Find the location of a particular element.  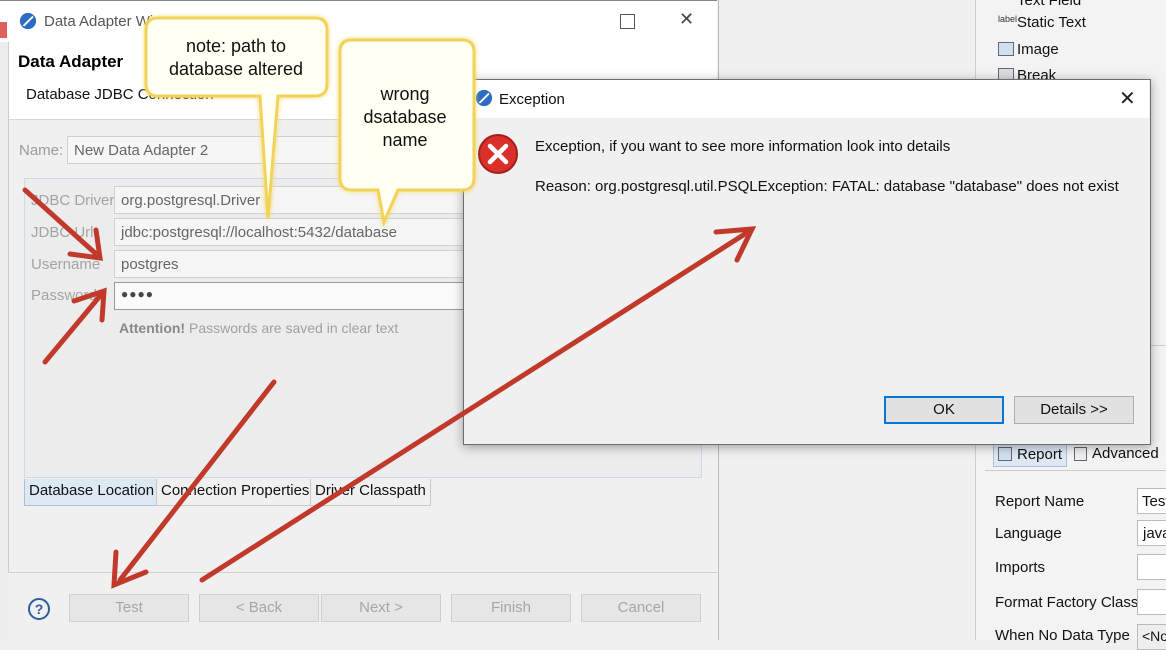

imports-field is located at coordinates (1151, 567).